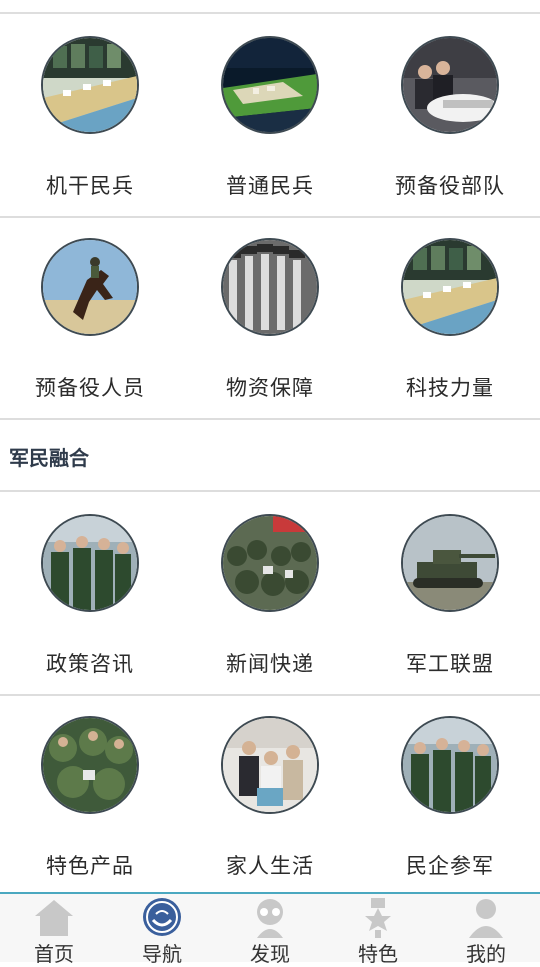 The height and width of the screenshot is (967, 540). What do you see at coordinates (54, 918) in the screenshot?
I see `home-icon` at bounding box center [54, 918].